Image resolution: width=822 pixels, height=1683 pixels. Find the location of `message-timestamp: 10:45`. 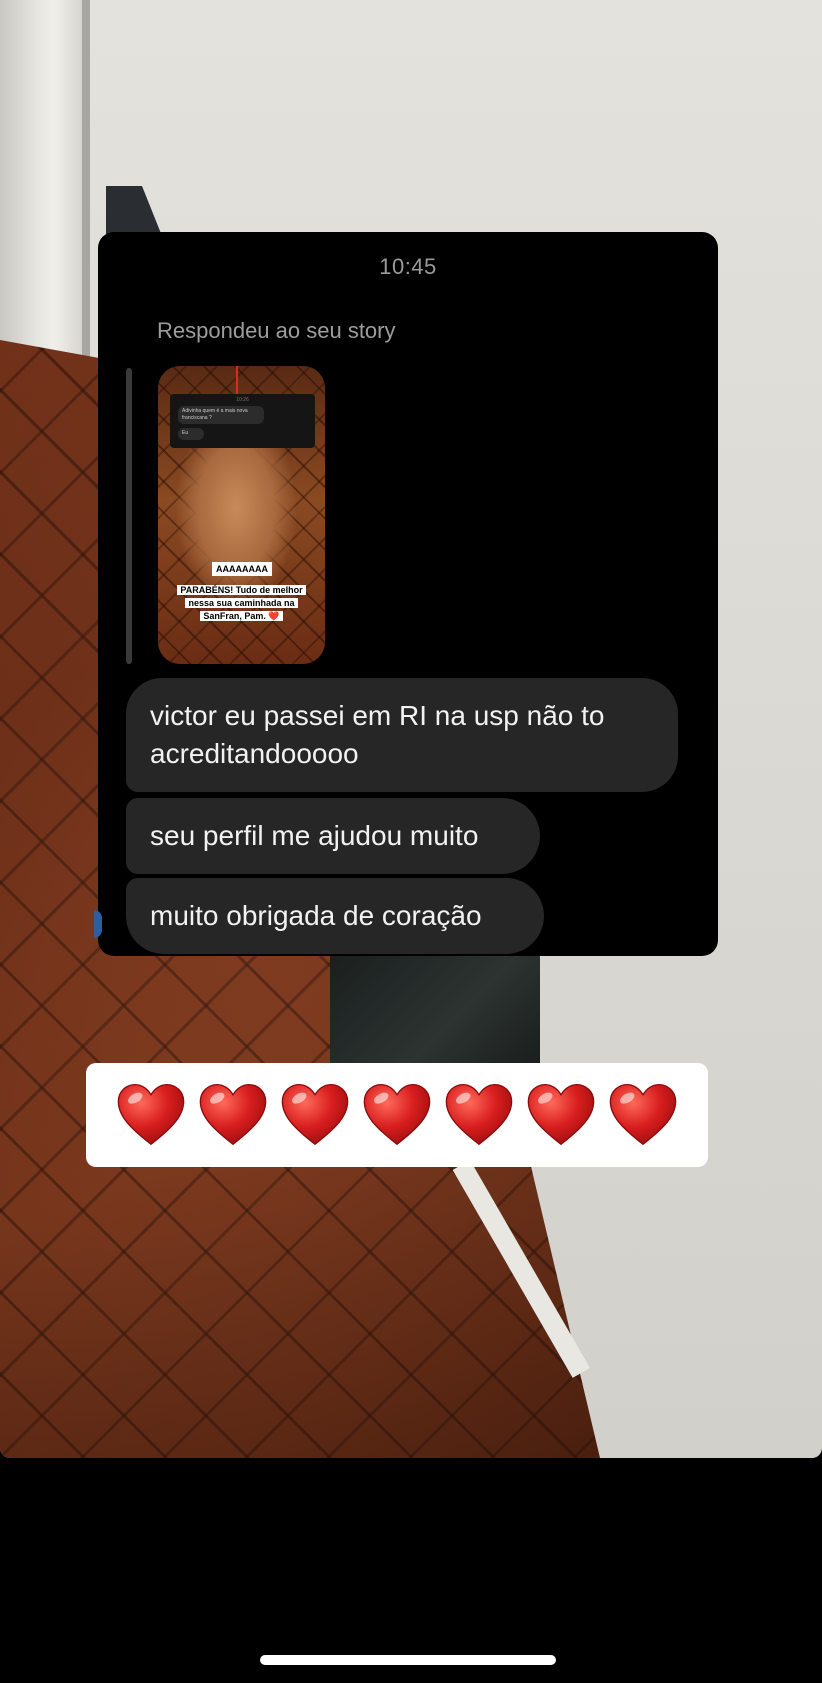

message-timestamp: 10:45 is located at coordinates (408, 266).